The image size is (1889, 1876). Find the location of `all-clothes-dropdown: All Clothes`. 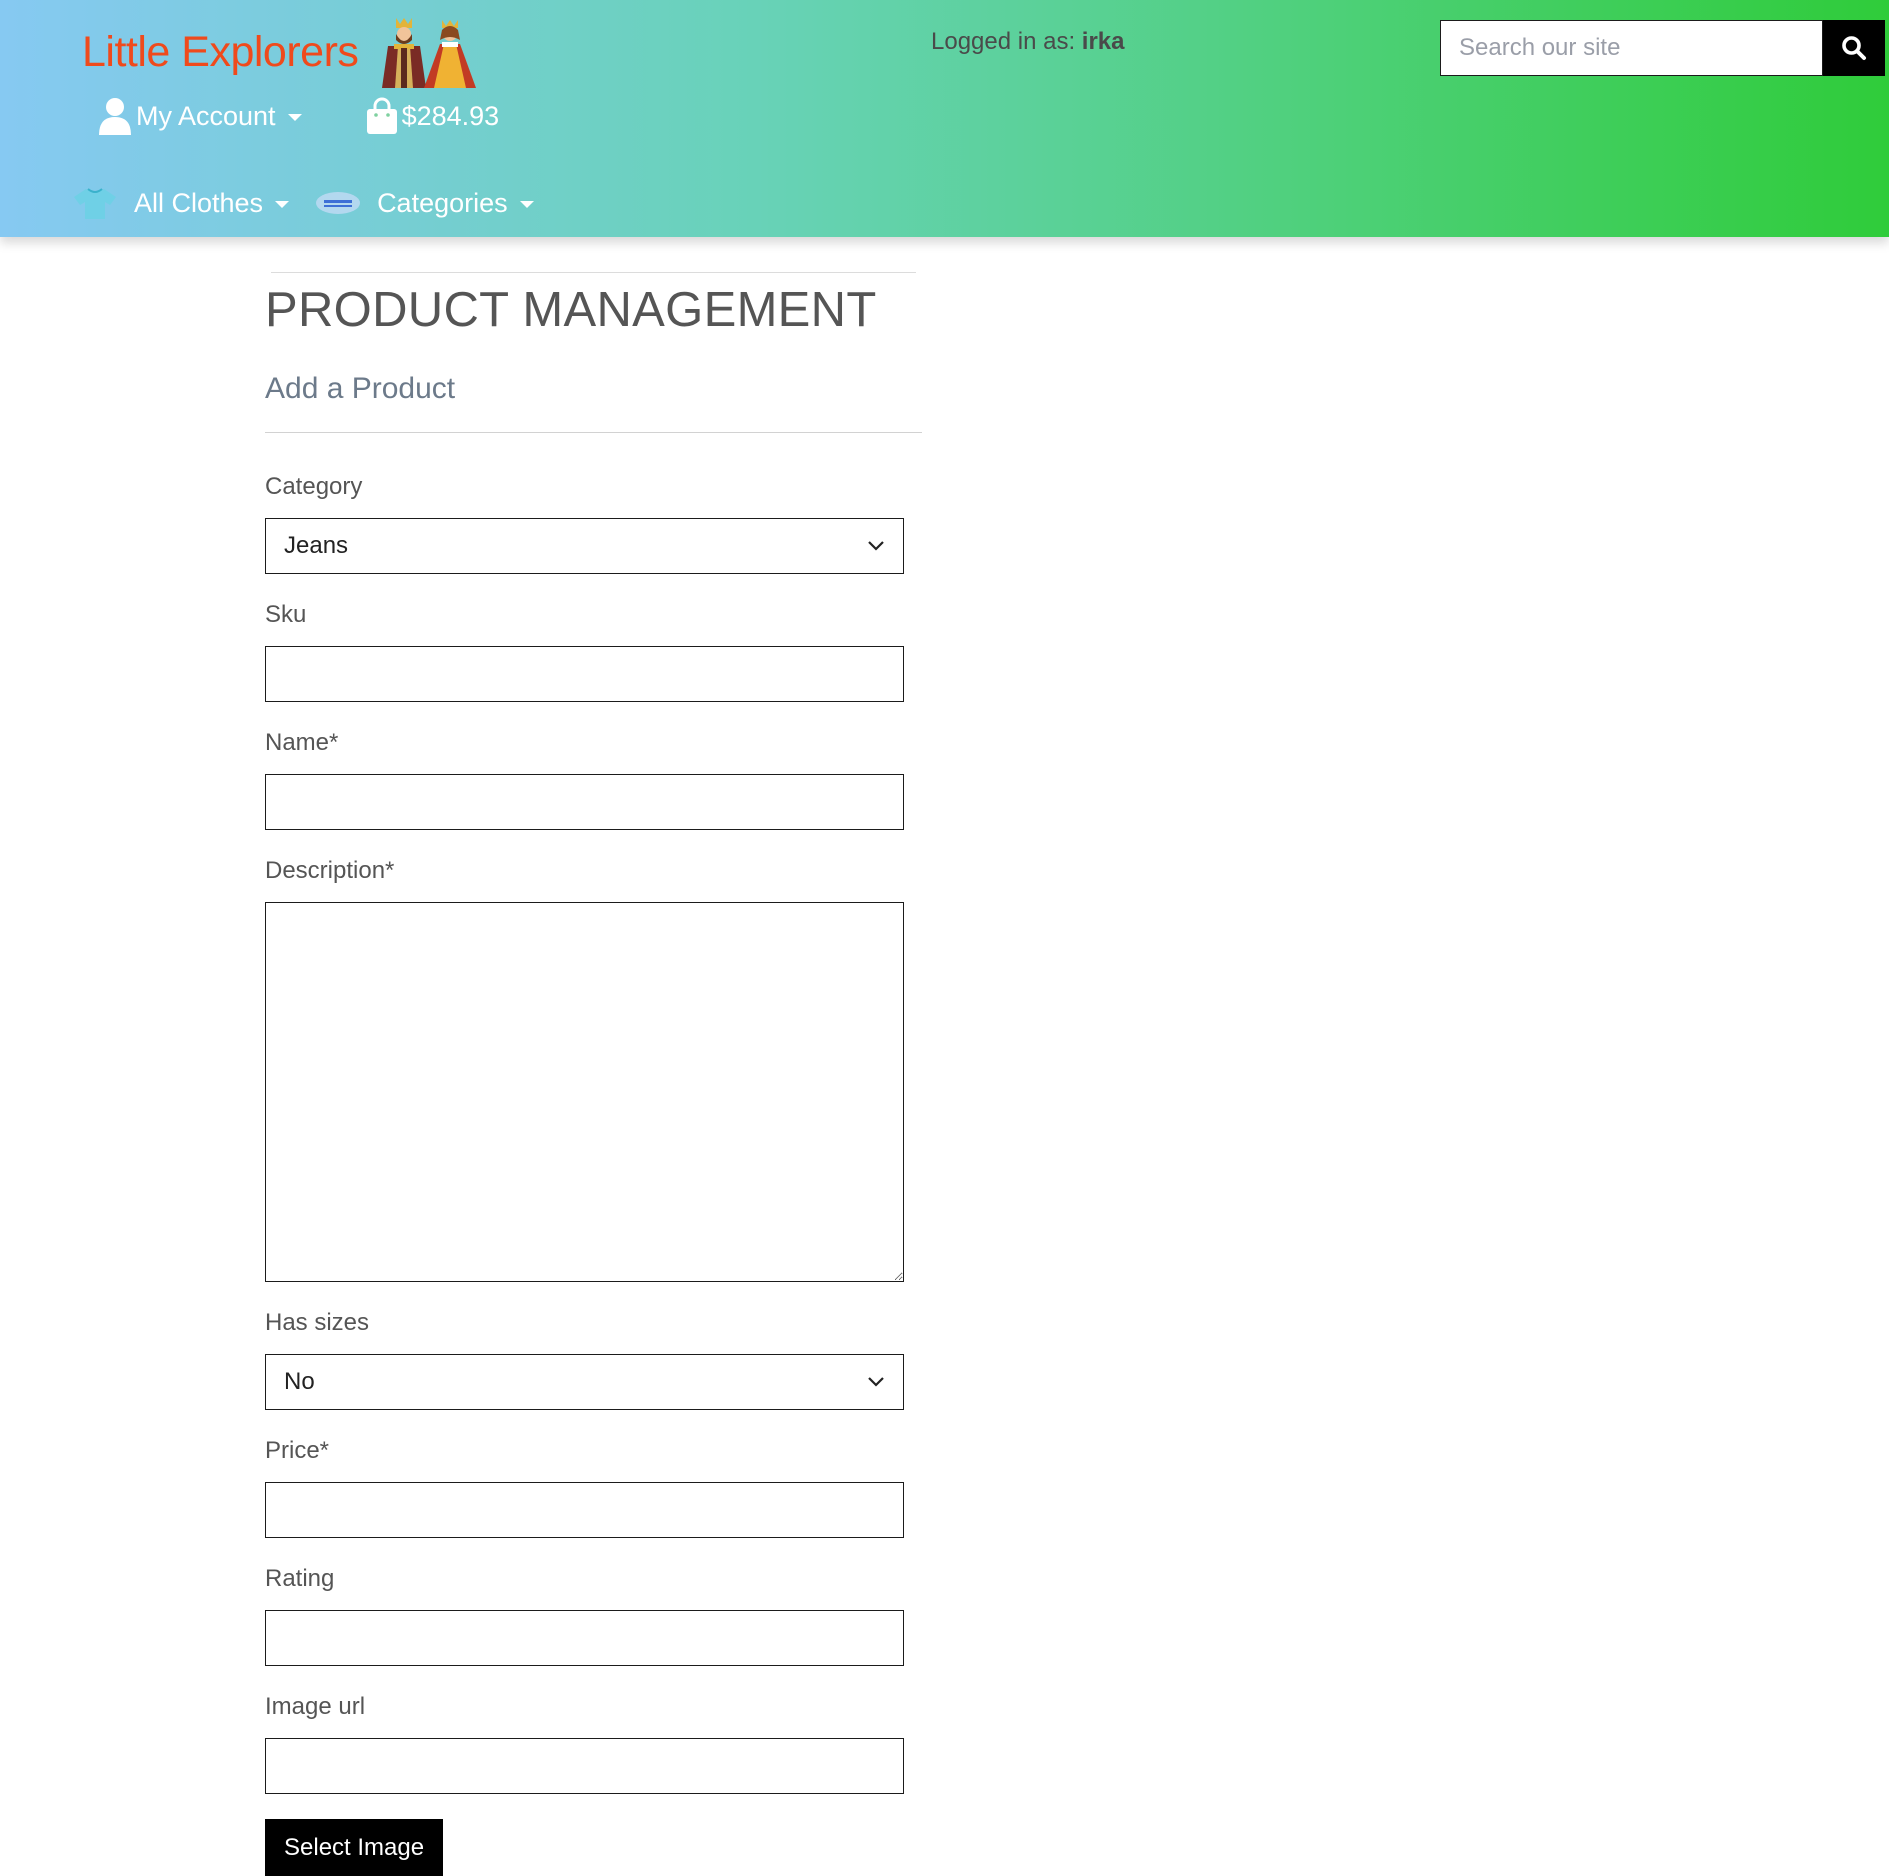

all-clothes-dropdown: All Clothes is located at coordinates (181, 203).